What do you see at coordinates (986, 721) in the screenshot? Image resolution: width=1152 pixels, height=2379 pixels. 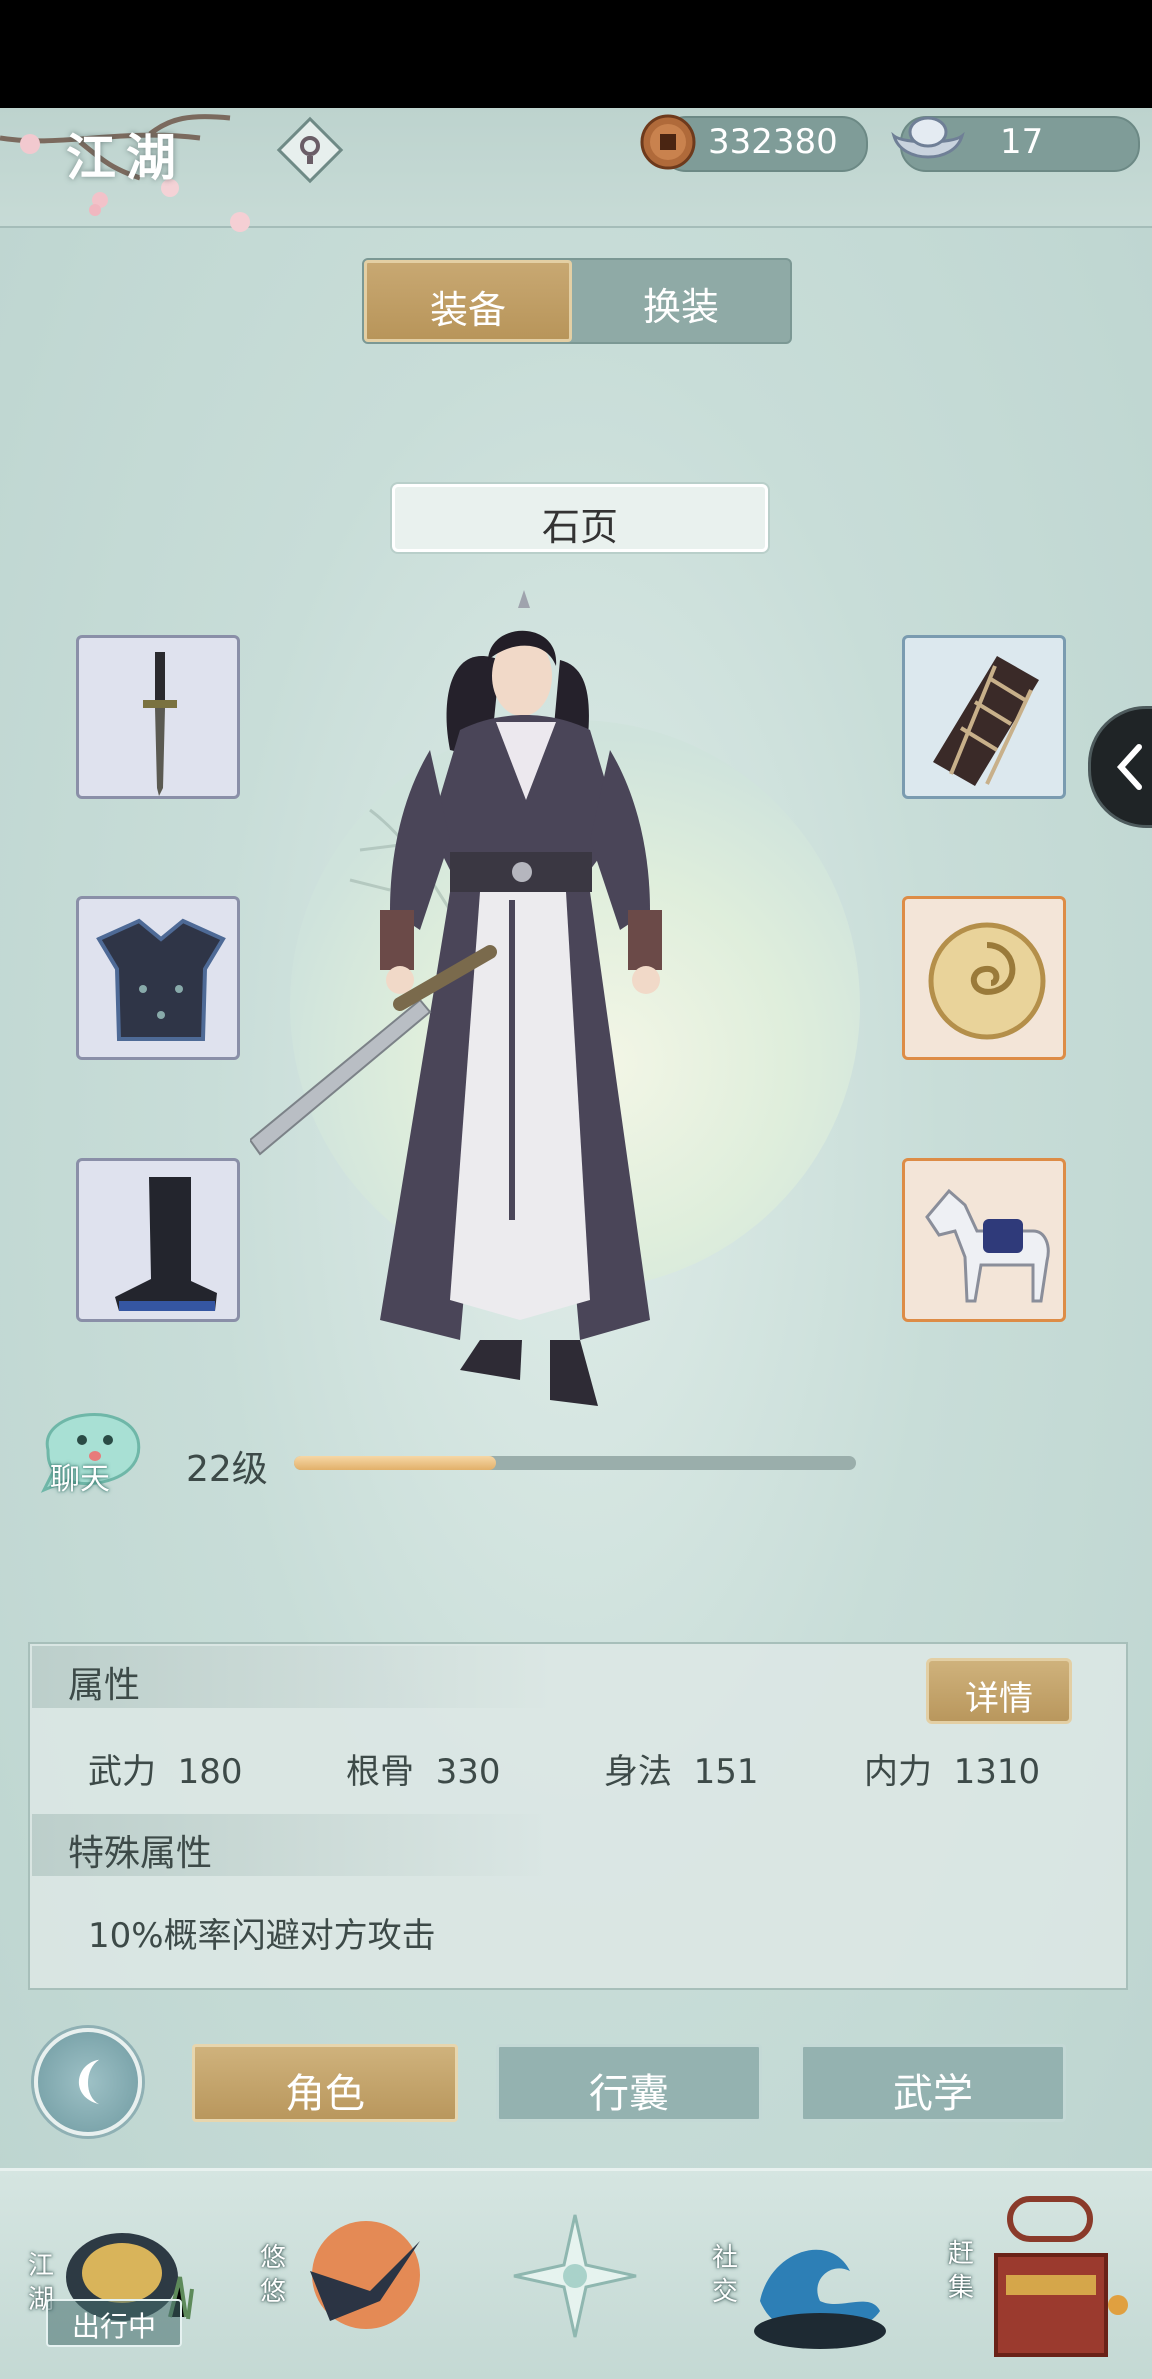 I see `bracer-icon` at bounding box center [986, 721].